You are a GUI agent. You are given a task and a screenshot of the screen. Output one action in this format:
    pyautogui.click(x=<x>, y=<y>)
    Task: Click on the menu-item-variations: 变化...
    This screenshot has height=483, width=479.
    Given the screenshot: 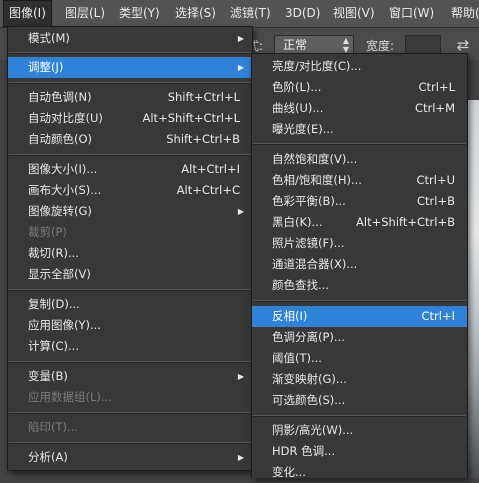 What is the action you would take?
    pyautogui.click(x=359, y=472)
    